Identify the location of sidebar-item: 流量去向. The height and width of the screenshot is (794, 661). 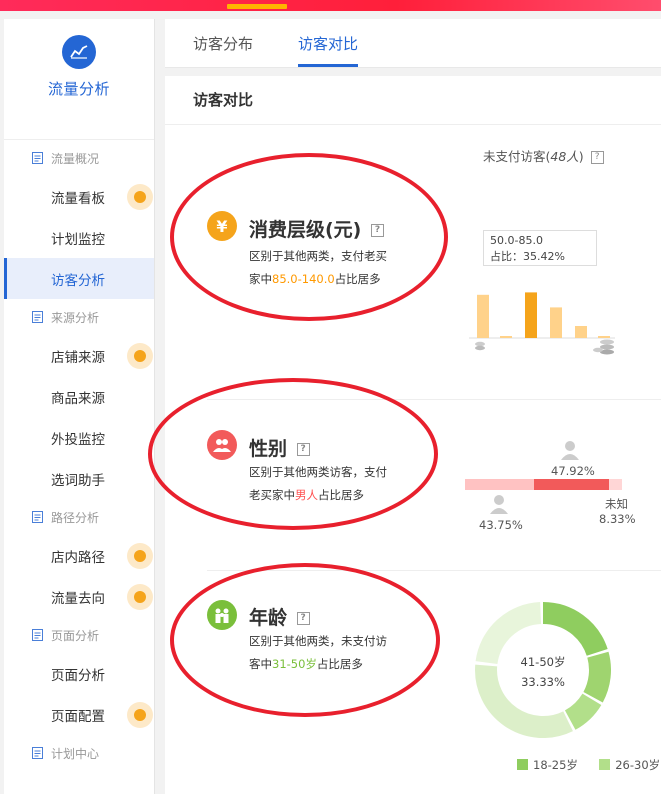
(79, 596).